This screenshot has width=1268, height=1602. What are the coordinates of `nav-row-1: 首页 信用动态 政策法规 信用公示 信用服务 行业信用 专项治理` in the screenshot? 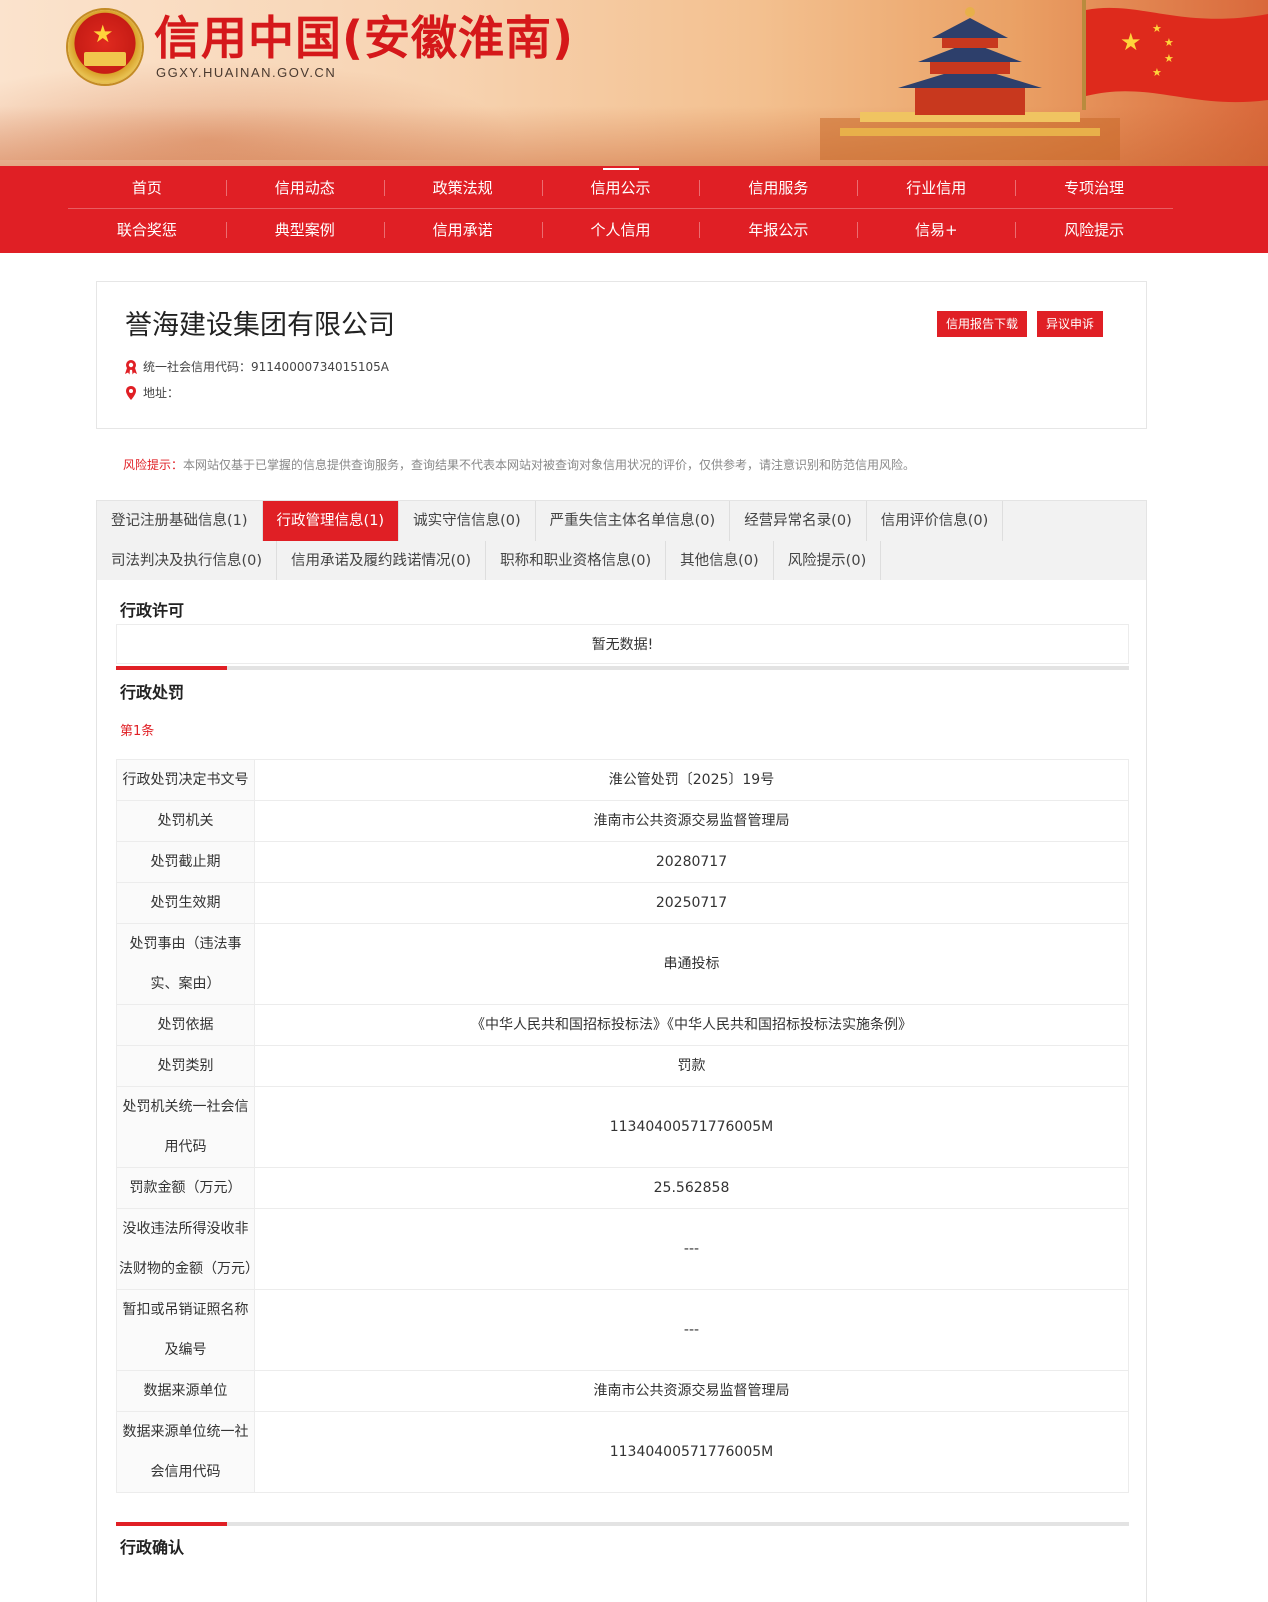 It's located at (620, 188).